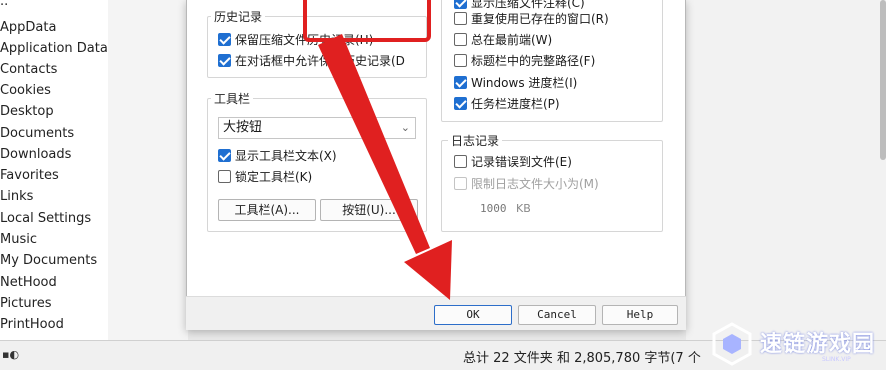  I want to click on watermark-text: 速链游戏园, so click(818, 344).